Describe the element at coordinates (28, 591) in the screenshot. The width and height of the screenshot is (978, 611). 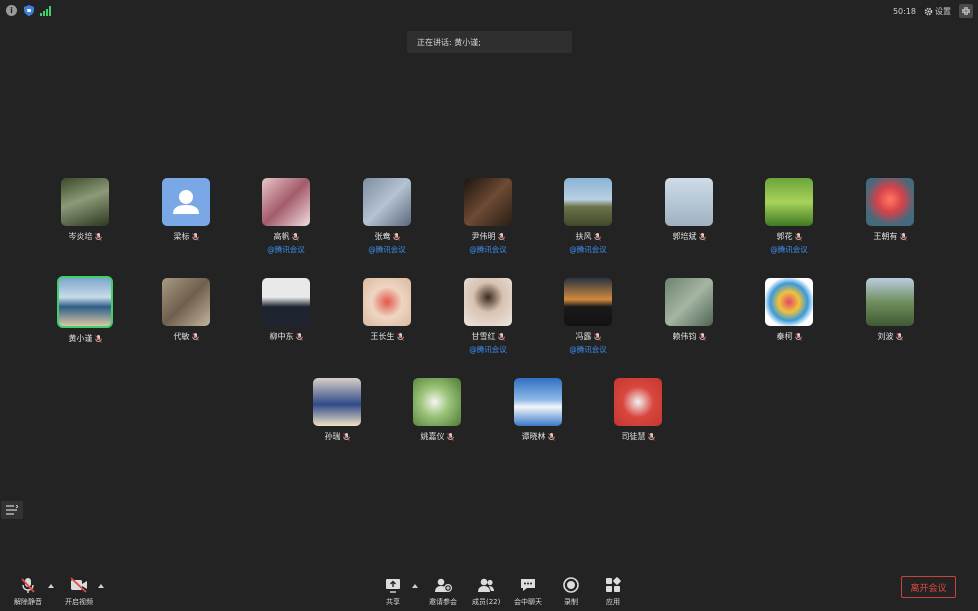
I see `unmute-button: 解除静音` at that location.